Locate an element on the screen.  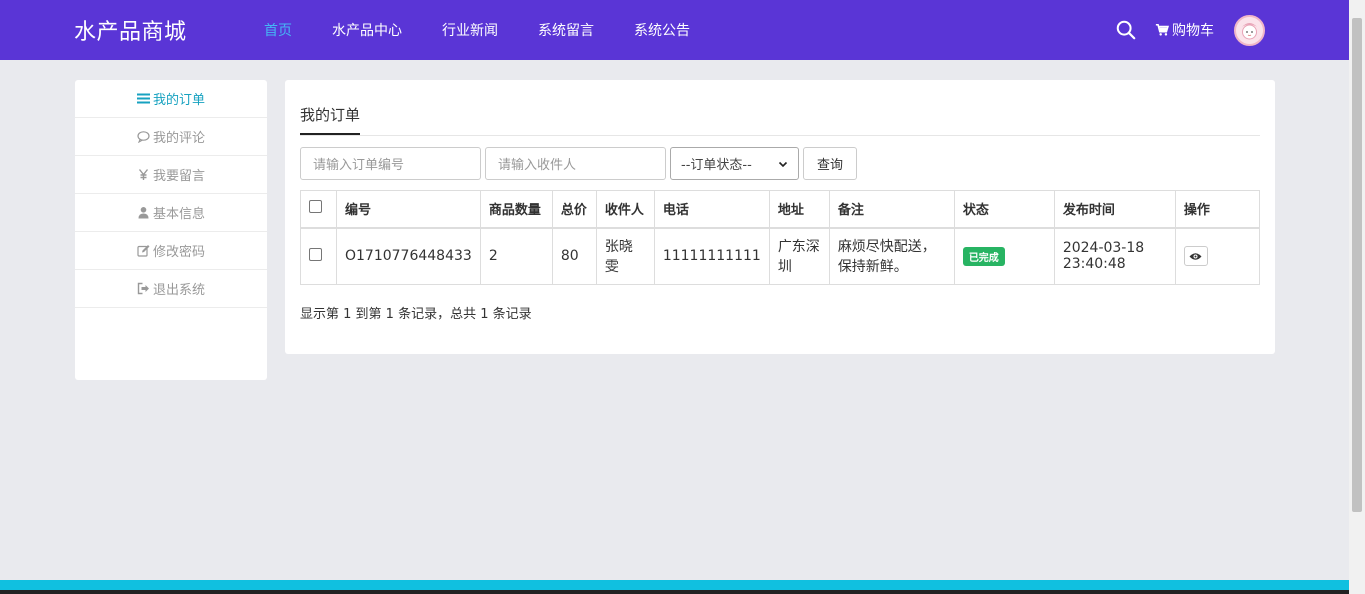
row-checkbox is located at coordinates (315, 254).